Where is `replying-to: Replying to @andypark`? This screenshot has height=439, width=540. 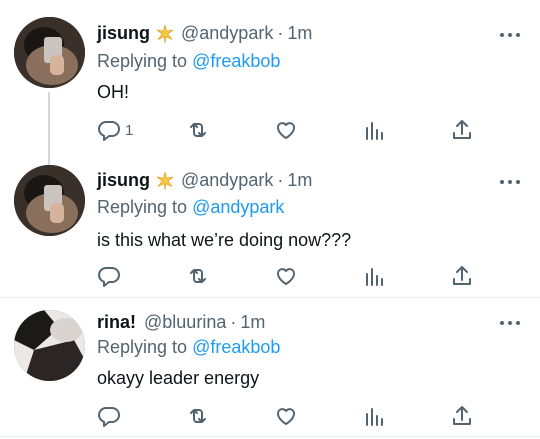 replying-to: Replying to @andypark is located at coordinates (190, 207).